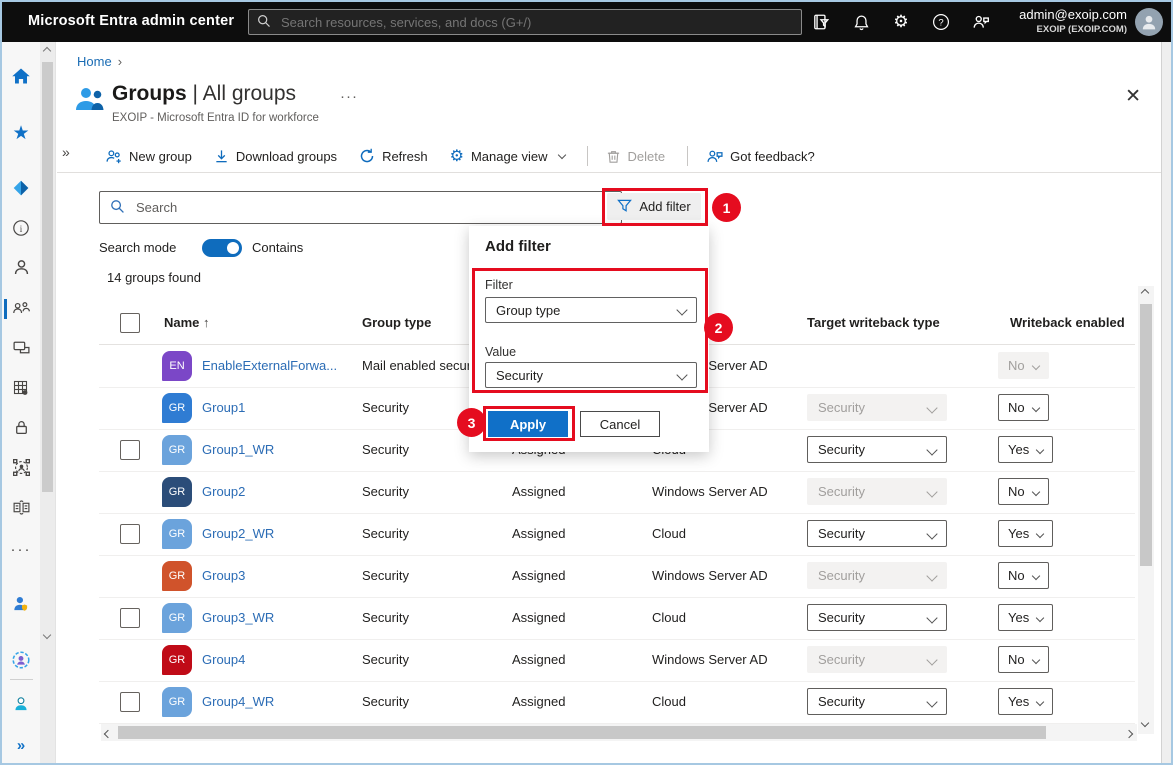  What do you see at coordinates (21, 549) in the screenshot?
I see `sidebar-item-more: ···` at bounding box center [21, 549].